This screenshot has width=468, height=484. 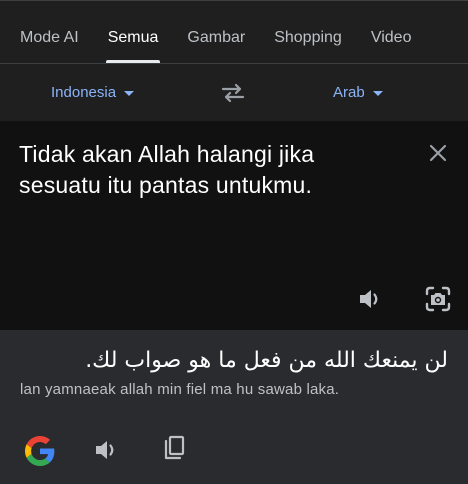 I want to click on target-language-select: Arab, so click(x=358, y=92).